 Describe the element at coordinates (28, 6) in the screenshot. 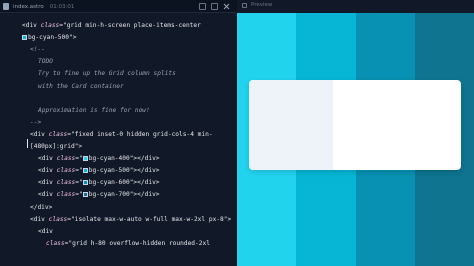

I see `tab-title: index.astro` at that location.